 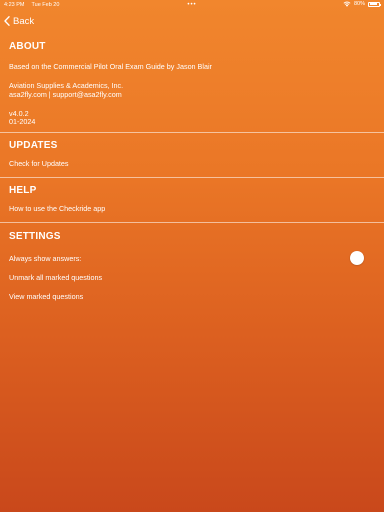 What do you see at coordinates (14, 5) in the screenshot?
I see `status-time: 4:23 PM` at bounding box center [14, 5].